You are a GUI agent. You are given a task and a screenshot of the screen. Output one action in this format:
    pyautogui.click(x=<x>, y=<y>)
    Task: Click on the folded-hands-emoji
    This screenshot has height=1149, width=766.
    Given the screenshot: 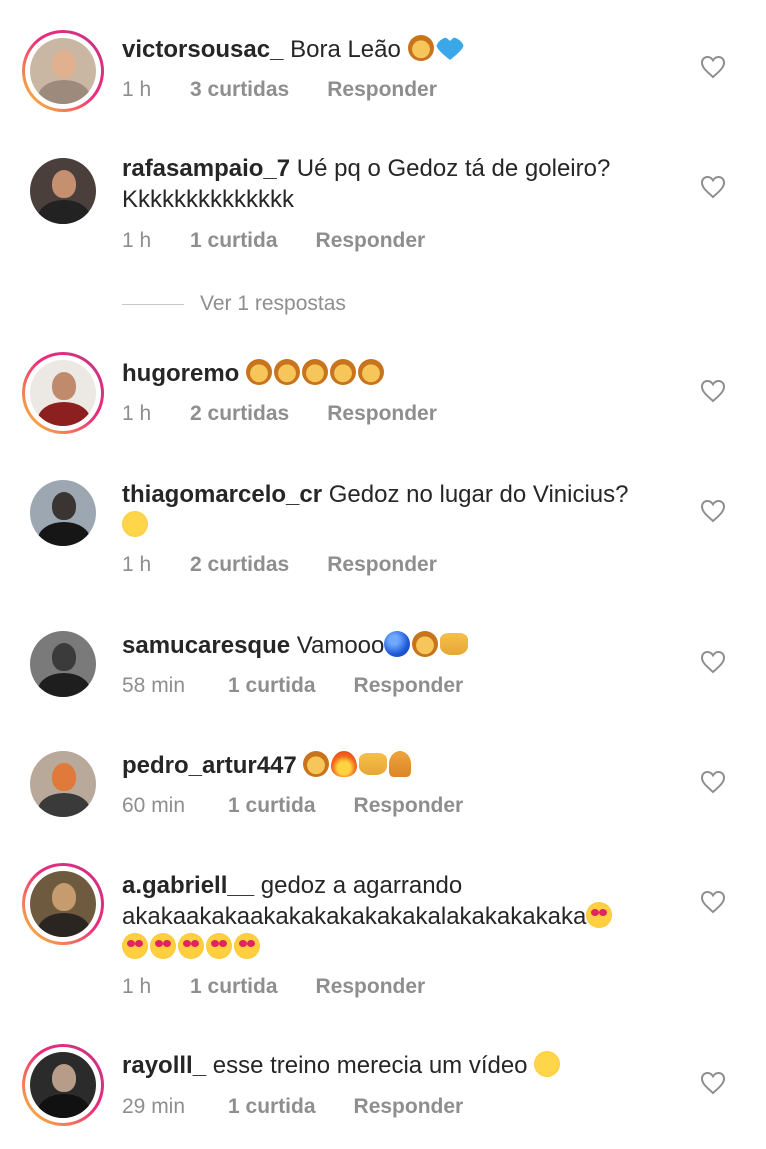 What is the action you would take?
    pyautogui.click(x=400, y=764)
    